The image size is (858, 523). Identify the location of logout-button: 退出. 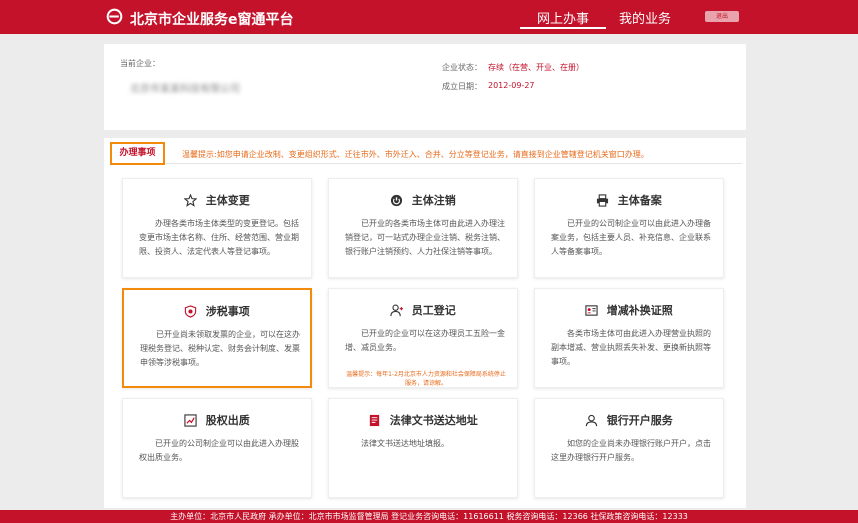
(722, 16).